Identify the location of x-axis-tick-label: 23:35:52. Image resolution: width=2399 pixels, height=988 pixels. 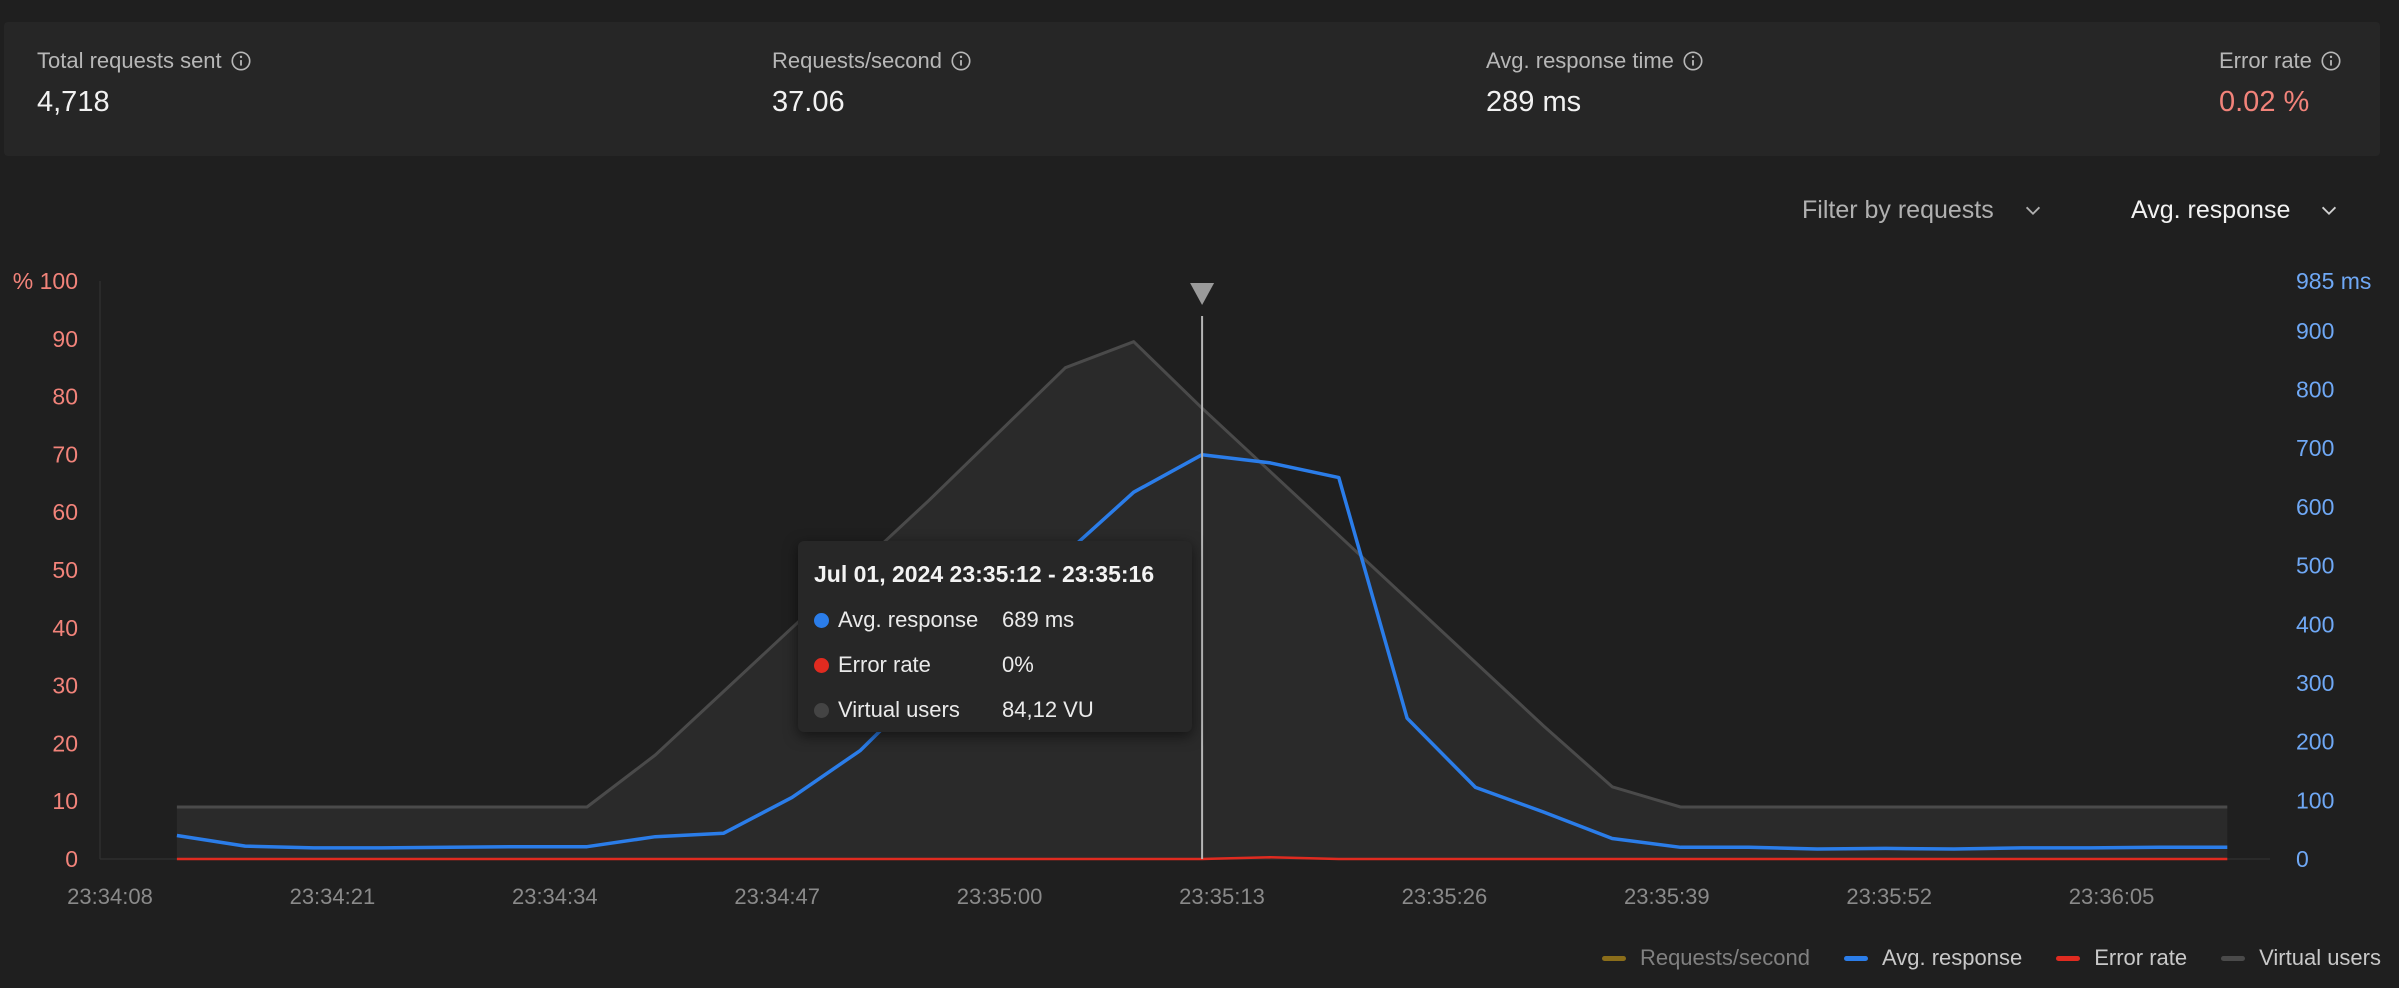
(1889, 896).